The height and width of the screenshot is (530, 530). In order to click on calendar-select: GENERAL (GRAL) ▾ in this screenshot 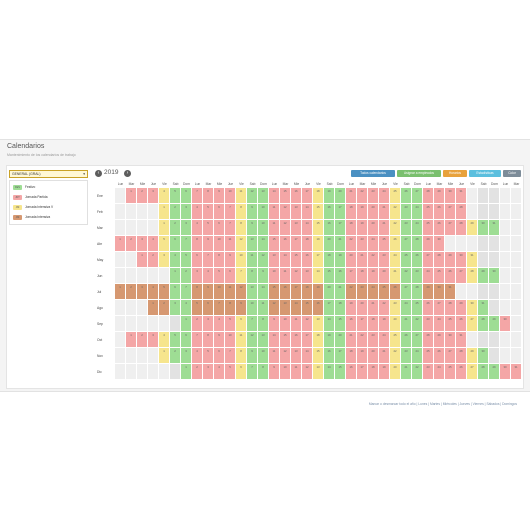, I will do `click(48, 174)`.